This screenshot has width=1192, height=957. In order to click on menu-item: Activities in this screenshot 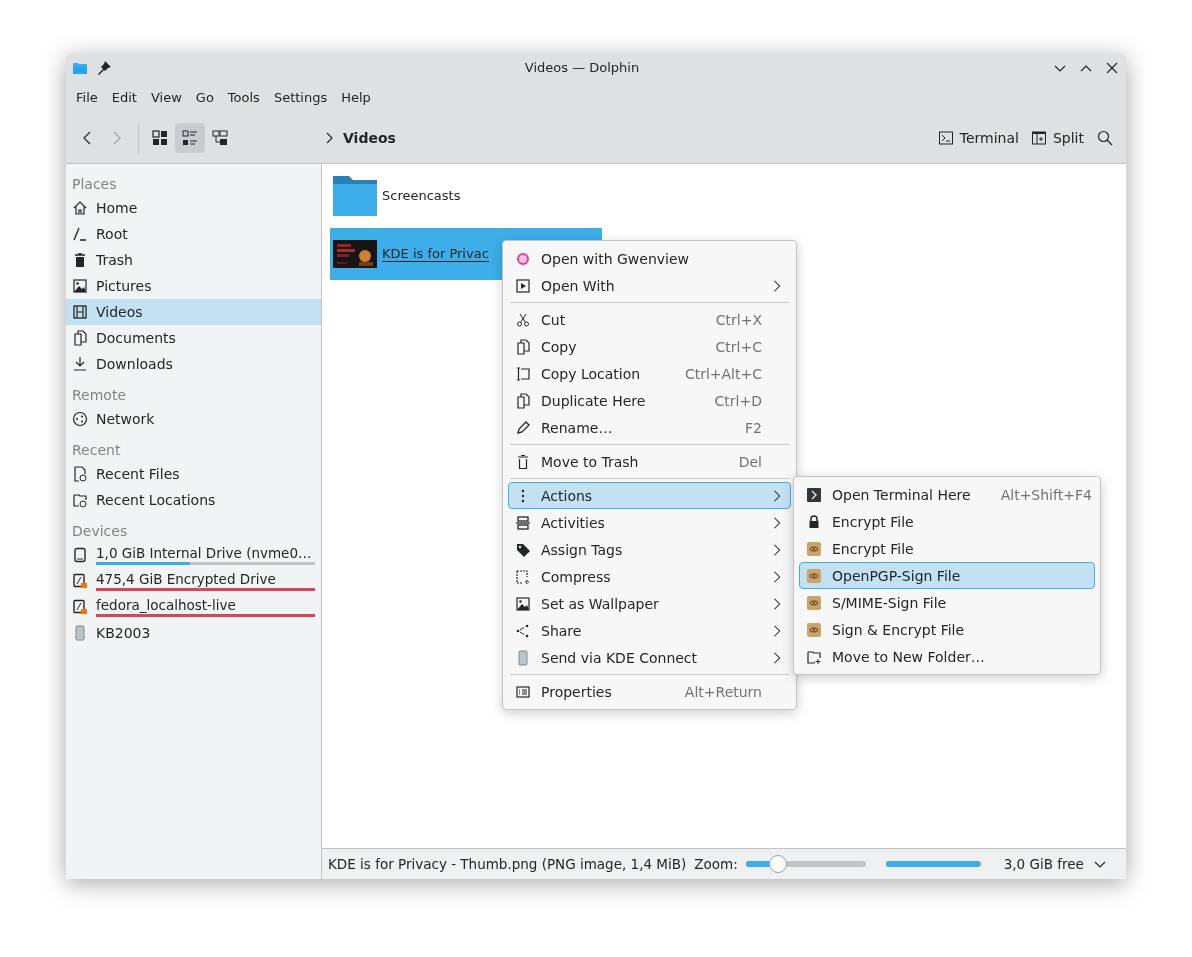, I will do `click(649, 522)`.